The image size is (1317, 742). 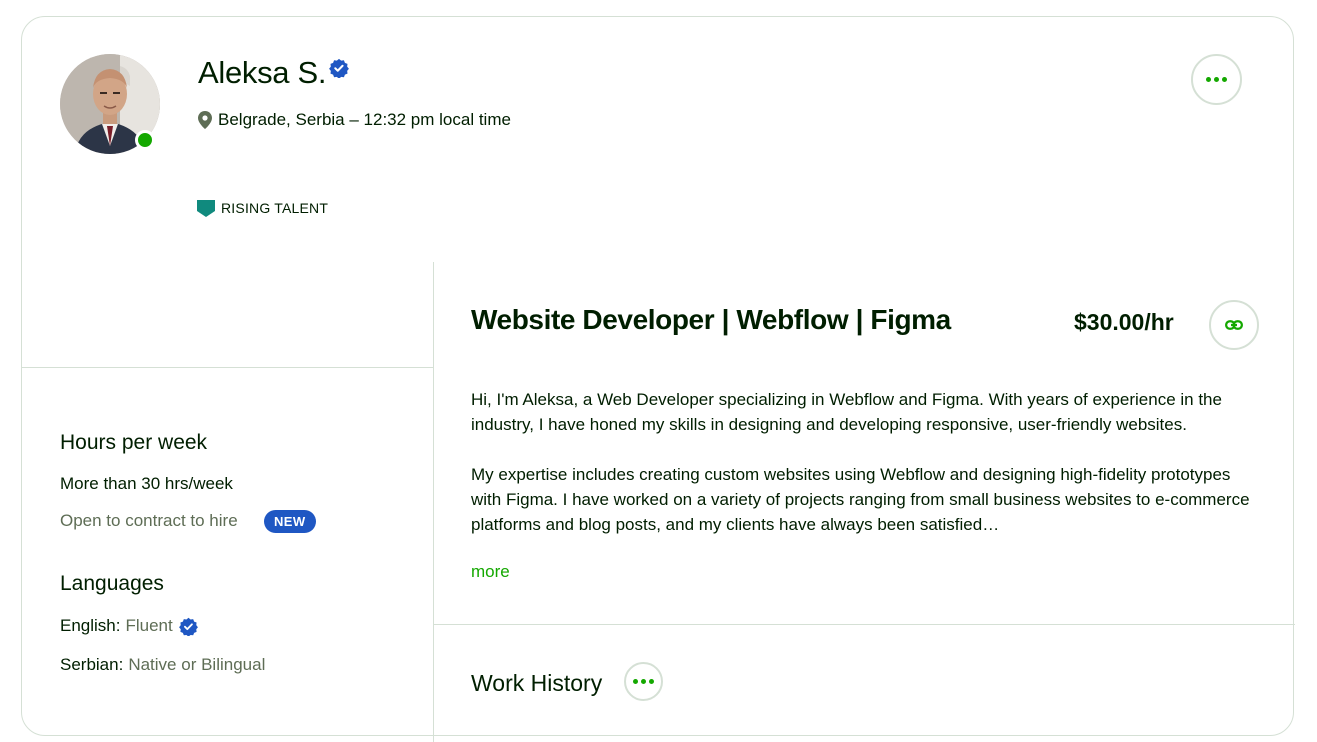 I want to click on link-icon, so click(x=1234, y=325).